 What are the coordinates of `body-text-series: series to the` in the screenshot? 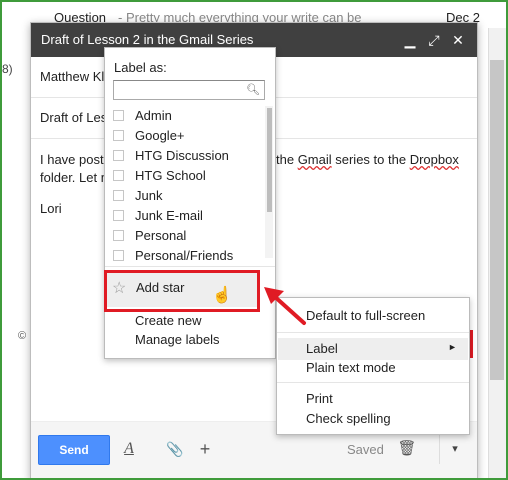 It's located at (370, 159).